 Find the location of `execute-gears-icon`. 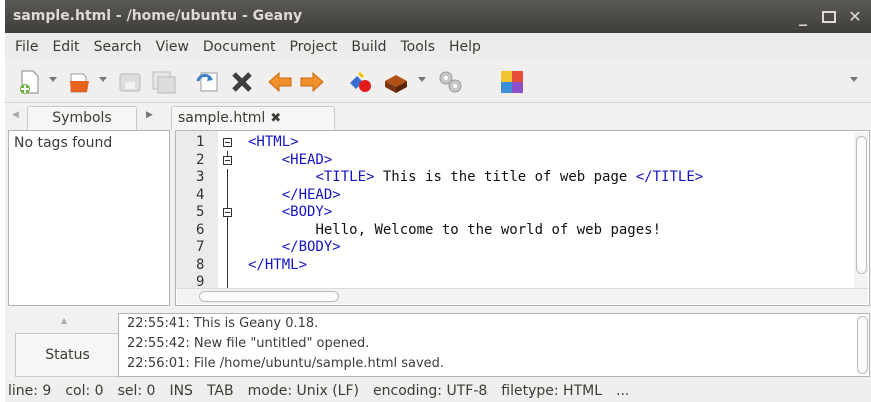

execute-gears-icon is located at coordinates (450, 82).